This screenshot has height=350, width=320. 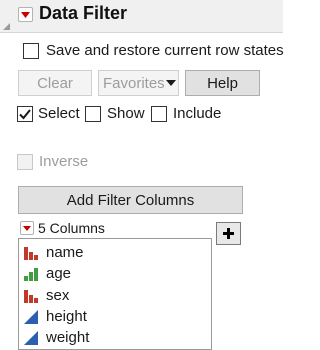 What do you see at coordinates (64, 161) in the screenshot?
I see `inverse-label: Inverse` at bounding box center [64, 161].